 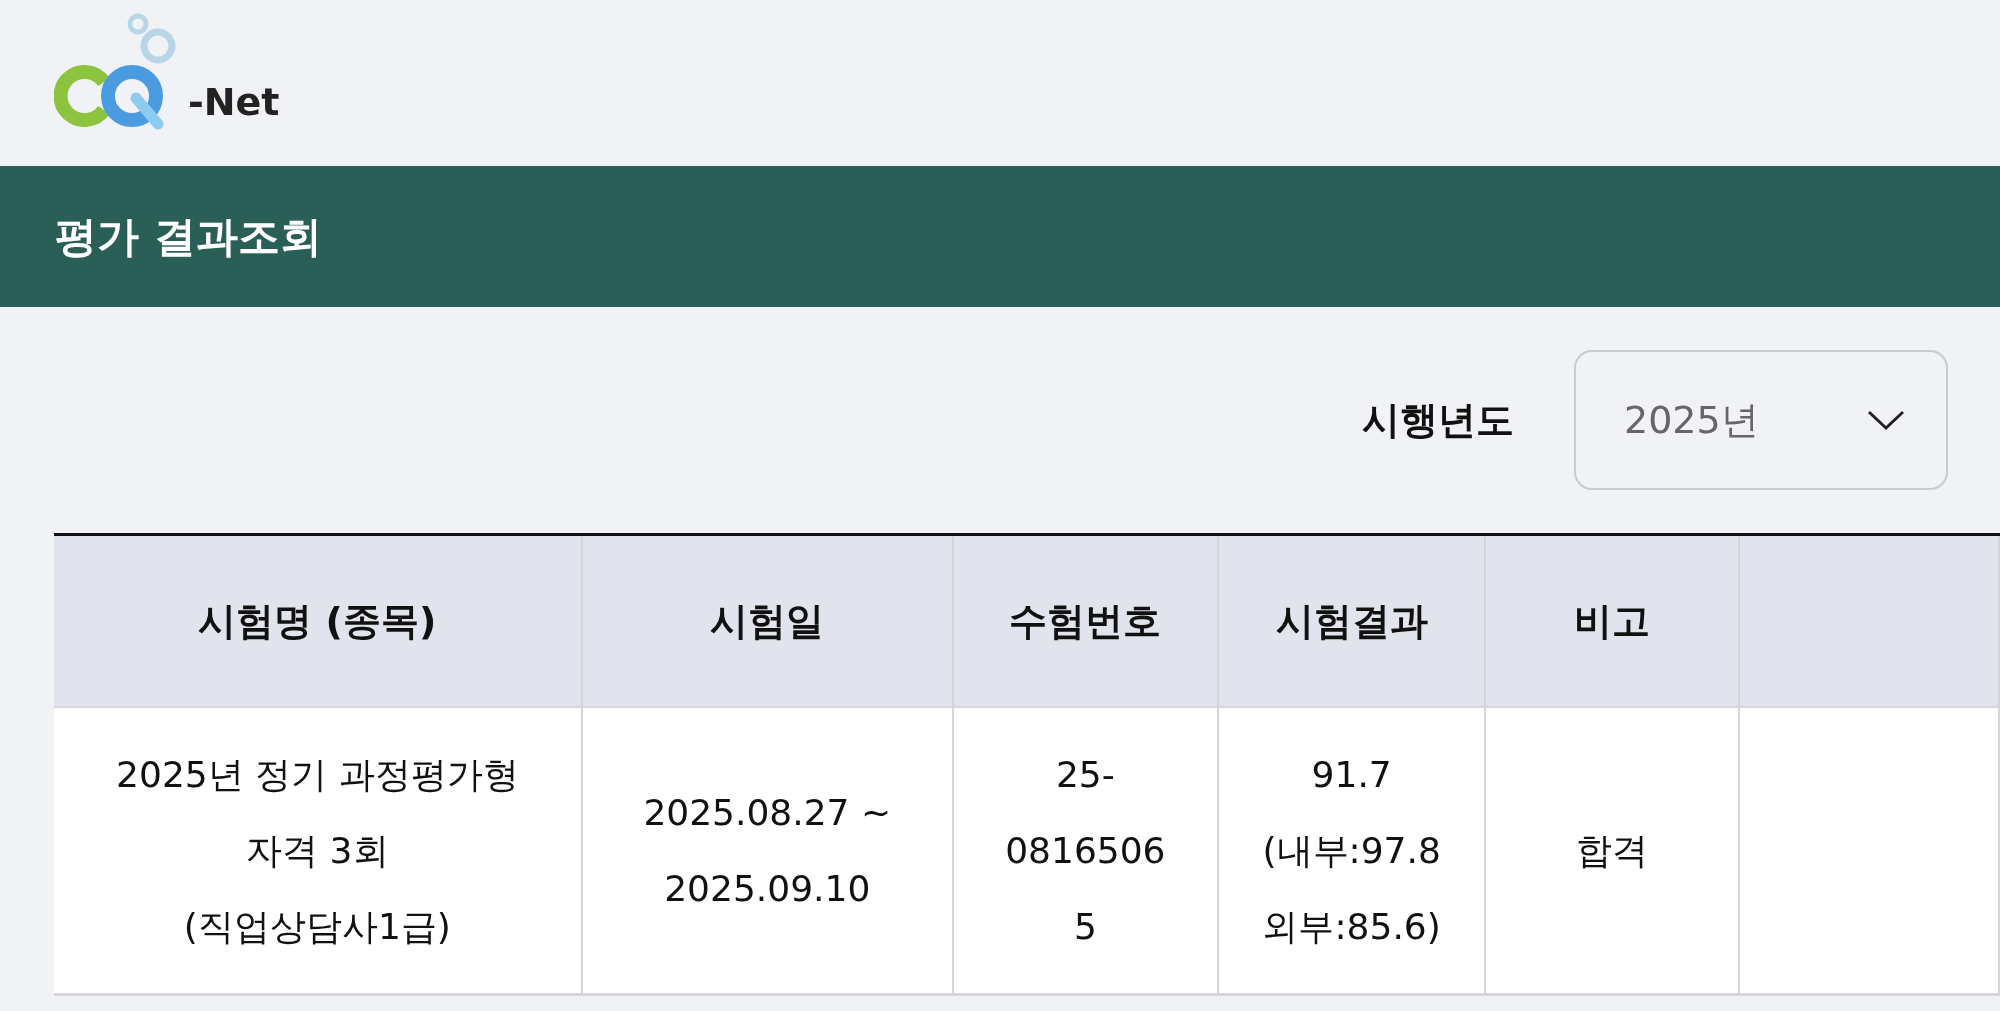 I want to click on table-cell: 2025.08.27 ~ 2025.09.10, so click(x=767, y=851).